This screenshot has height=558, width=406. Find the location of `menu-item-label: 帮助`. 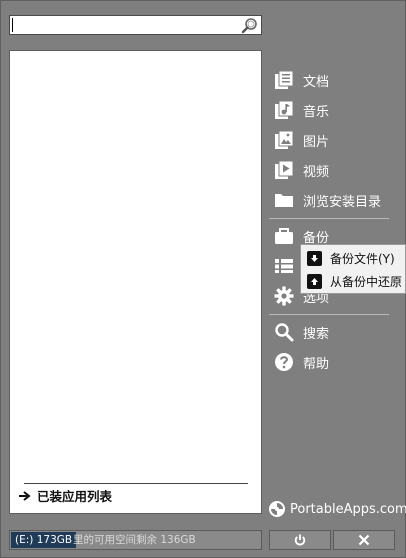

menu-item-label: 帮助 is located at coordinates (316, 364).